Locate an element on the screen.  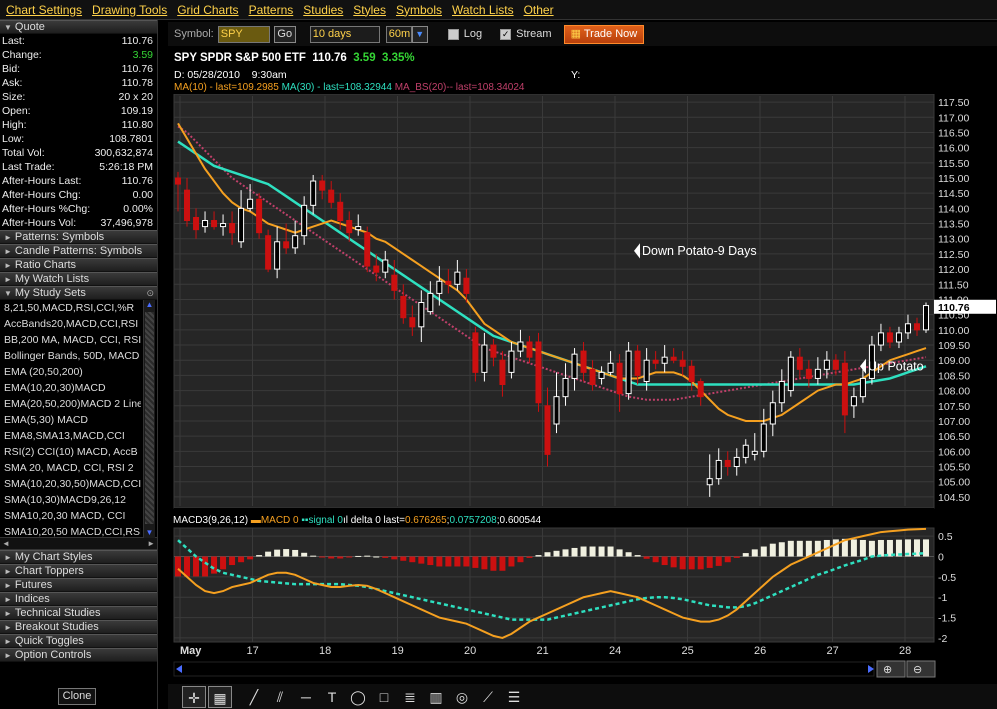
section-header: ► My Chart Styles is located at coordinates (78, 557).